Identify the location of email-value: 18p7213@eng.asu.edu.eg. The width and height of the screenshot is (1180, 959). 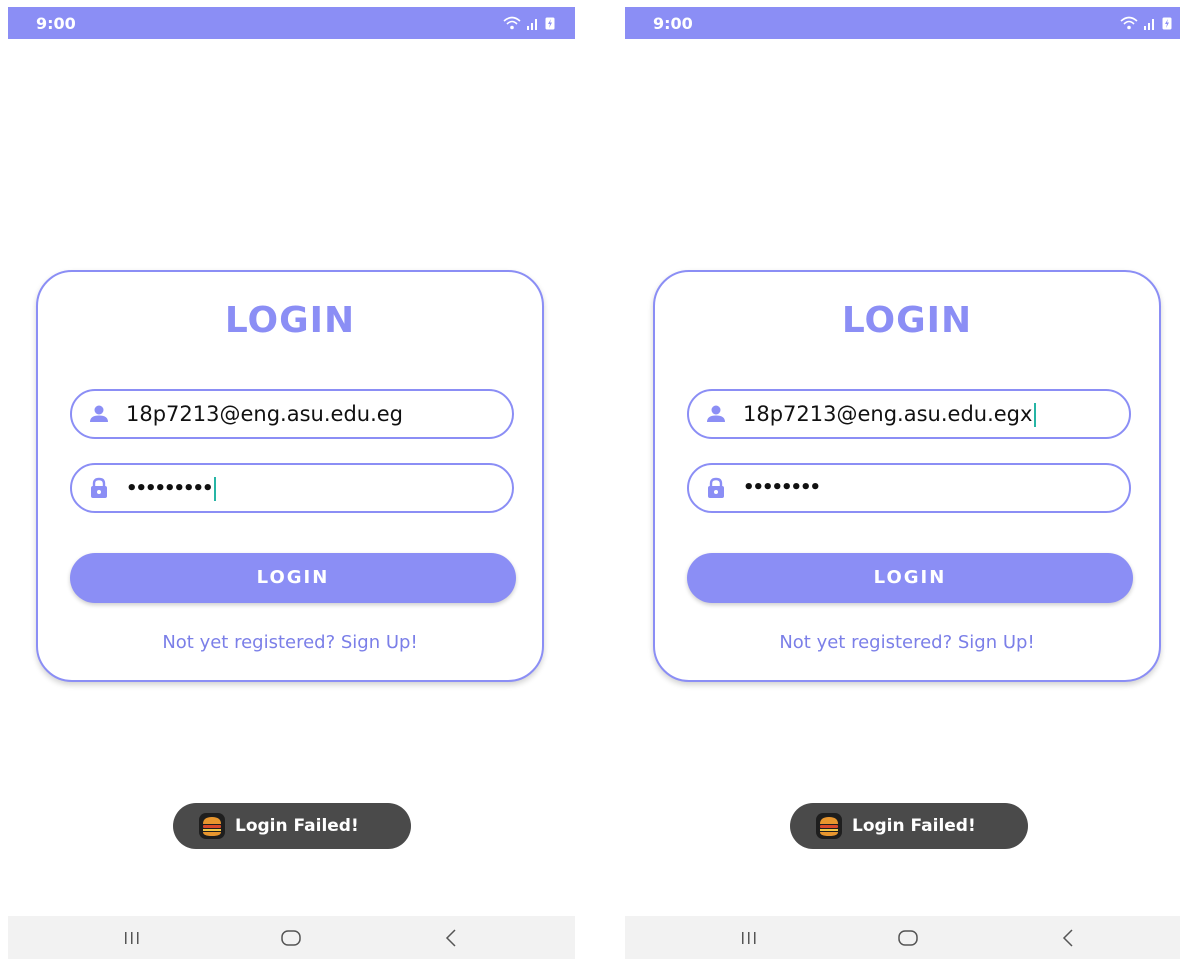
(265, 414).